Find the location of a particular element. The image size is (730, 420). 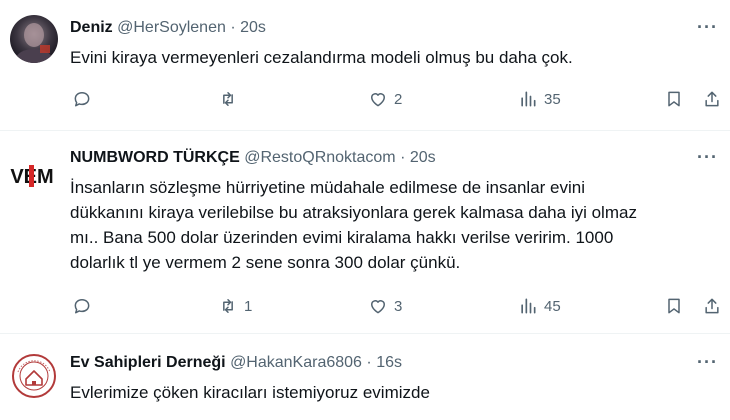

author-handle: @RestoQRnoktacom is located at coordinates (319, 157).